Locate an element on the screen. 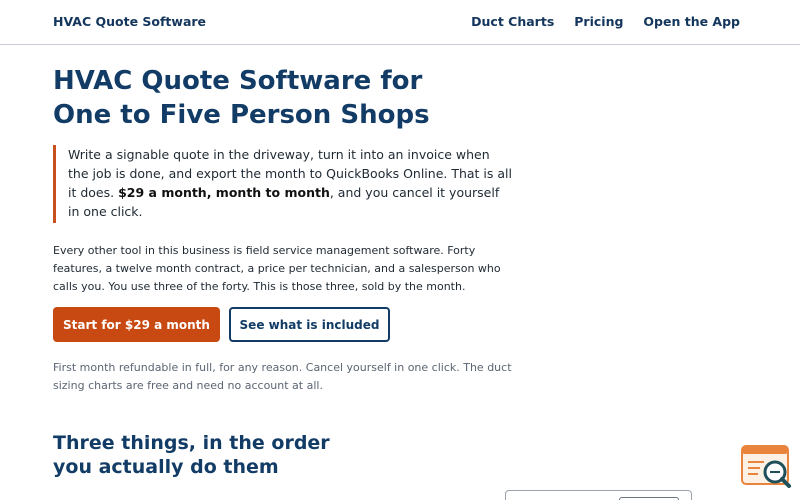 The image size is (800, 500). brand-logo-link: HVAC Quote Software is located at coordinates (129, 21).